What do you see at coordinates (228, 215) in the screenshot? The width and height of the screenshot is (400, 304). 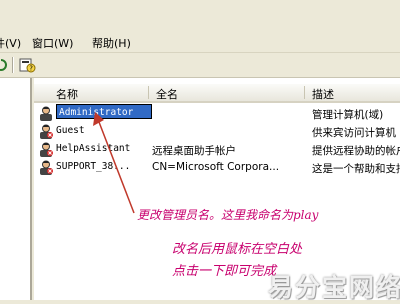 I see `annotation-rename: 更改管理员名。这里我命名为play` at bounding box center [228, 215].